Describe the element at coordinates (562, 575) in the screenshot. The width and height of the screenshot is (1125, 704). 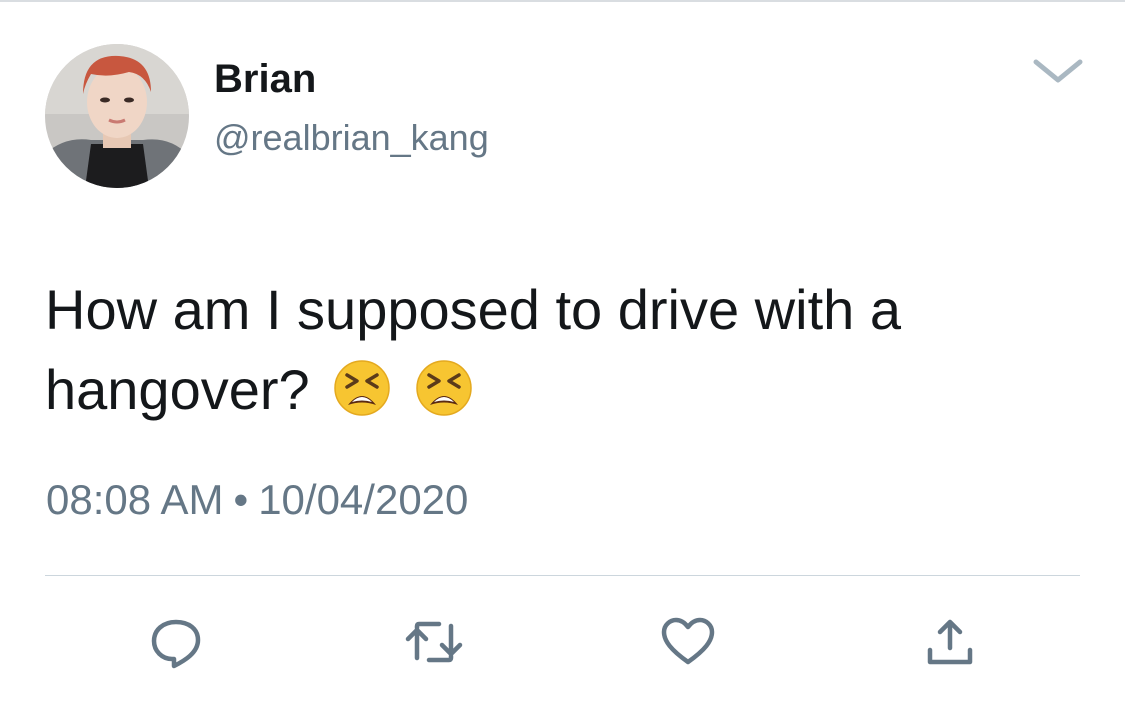
I see `actions-divider` at that location.